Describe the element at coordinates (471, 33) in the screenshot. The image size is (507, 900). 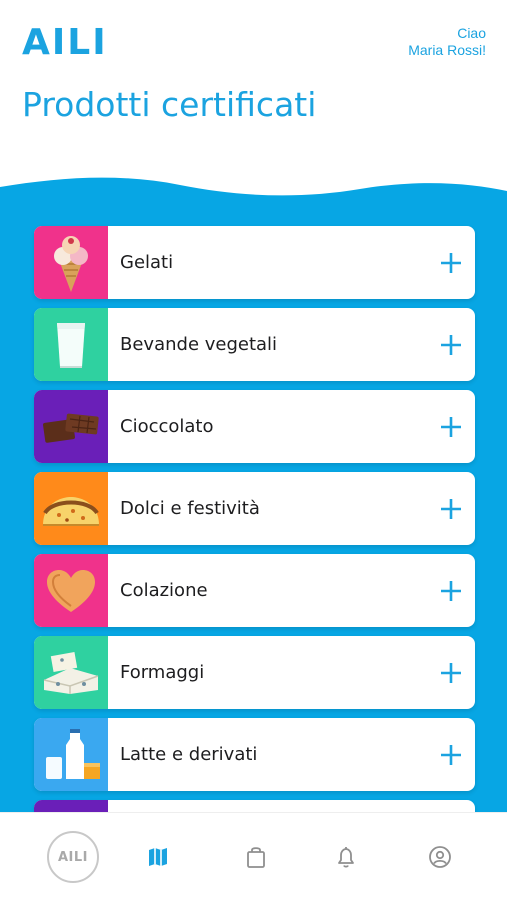
I see `greeting-line1: Ciao` at that location.